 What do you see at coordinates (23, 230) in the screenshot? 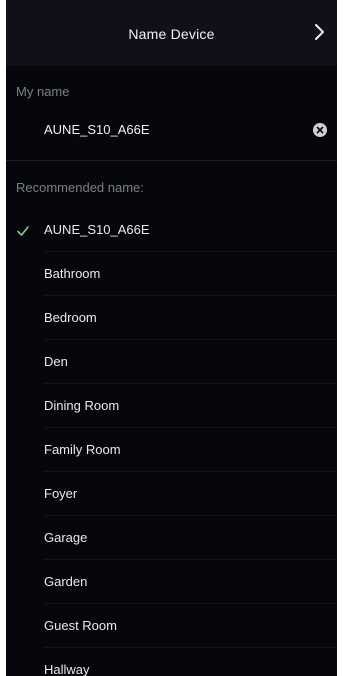
I see `checkmark-icon` at bounding box center [23, 230].